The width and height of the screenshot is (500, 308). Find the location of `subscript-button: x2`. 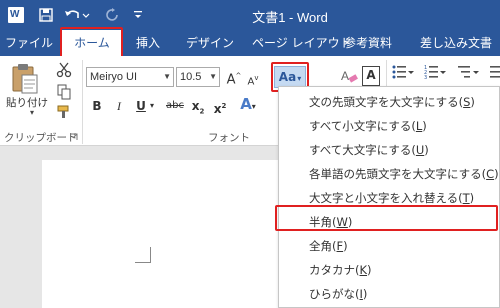

subscript-button: x2 is located at coordinates (198, 107).